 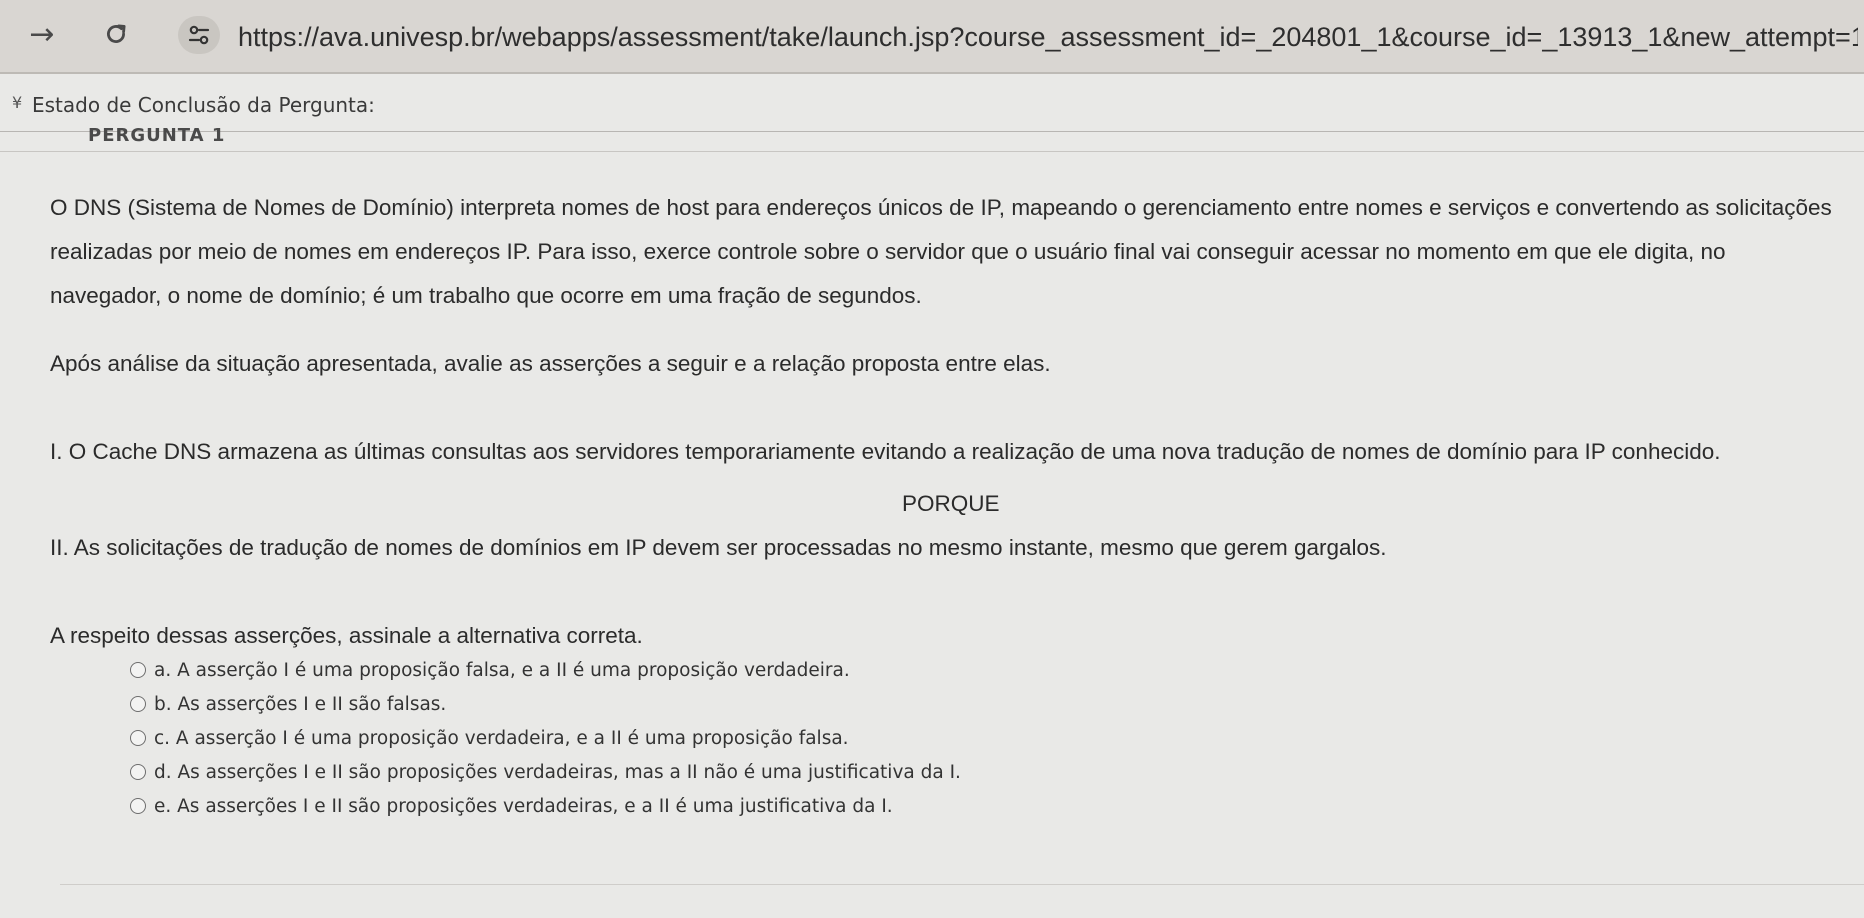 I want to click on question-title: PERGUNTA 1, so click(x=157, y=135).